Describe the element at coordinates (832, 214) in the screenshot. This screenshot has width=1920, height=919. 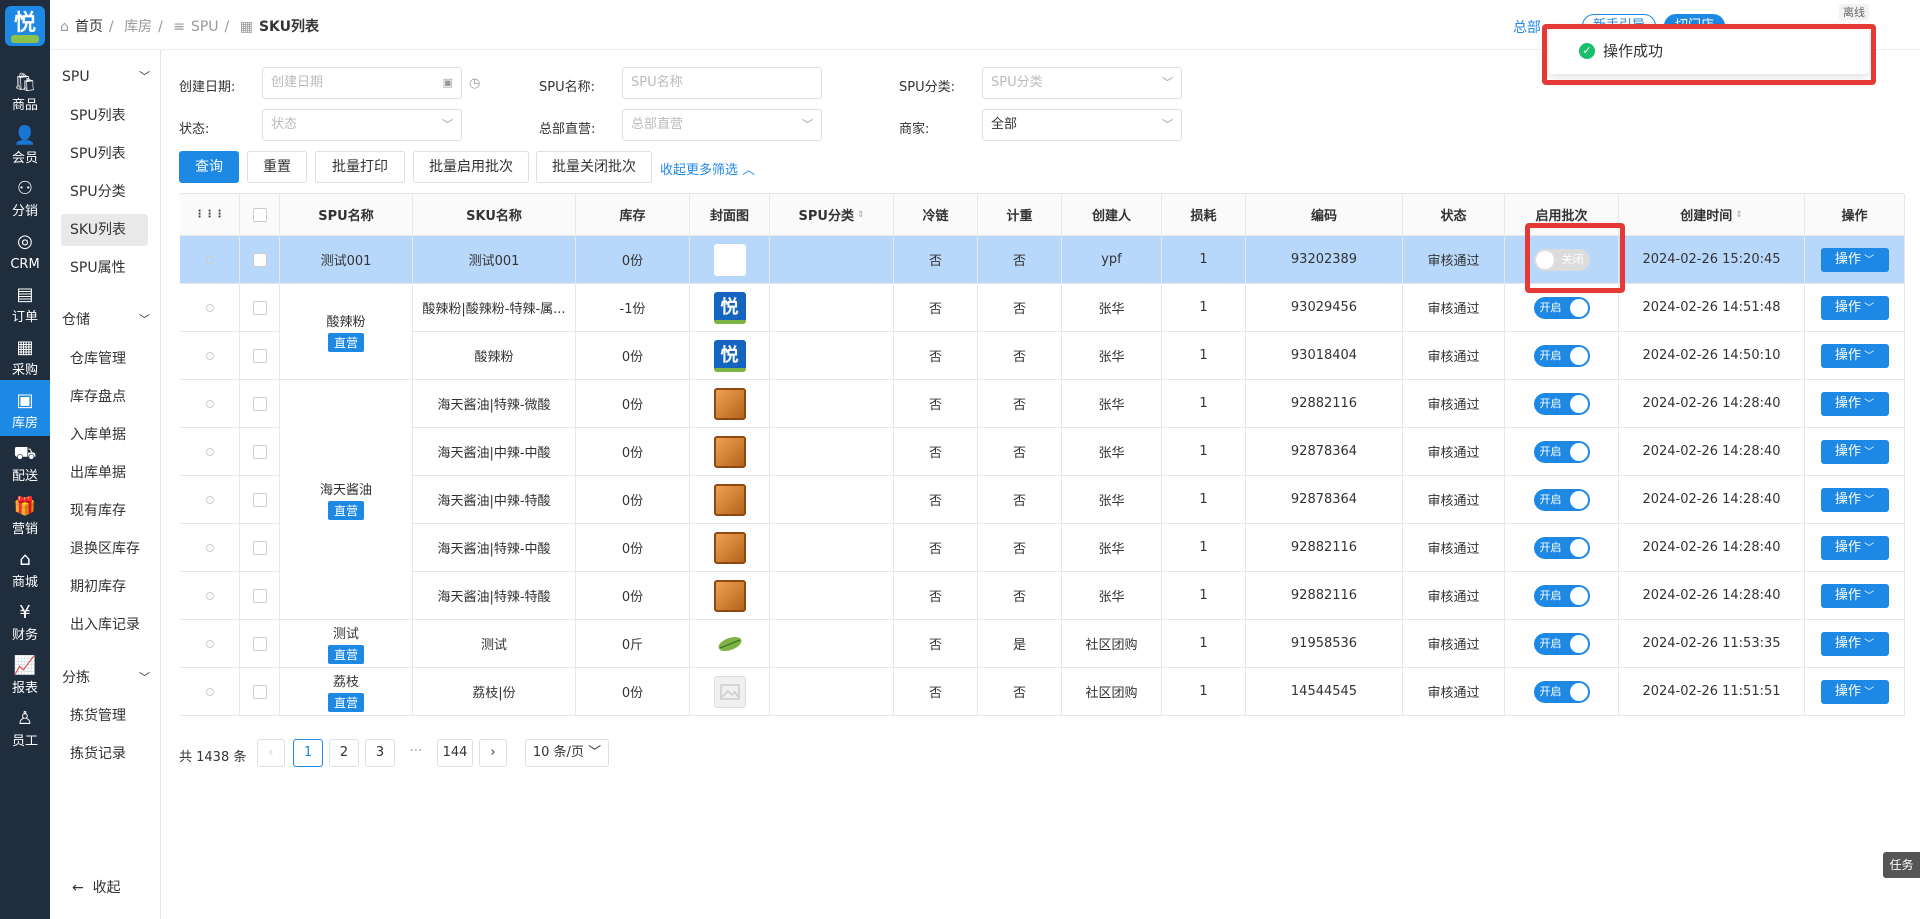
I see `header-spu-category: SPU分类 ⇕` at that location.